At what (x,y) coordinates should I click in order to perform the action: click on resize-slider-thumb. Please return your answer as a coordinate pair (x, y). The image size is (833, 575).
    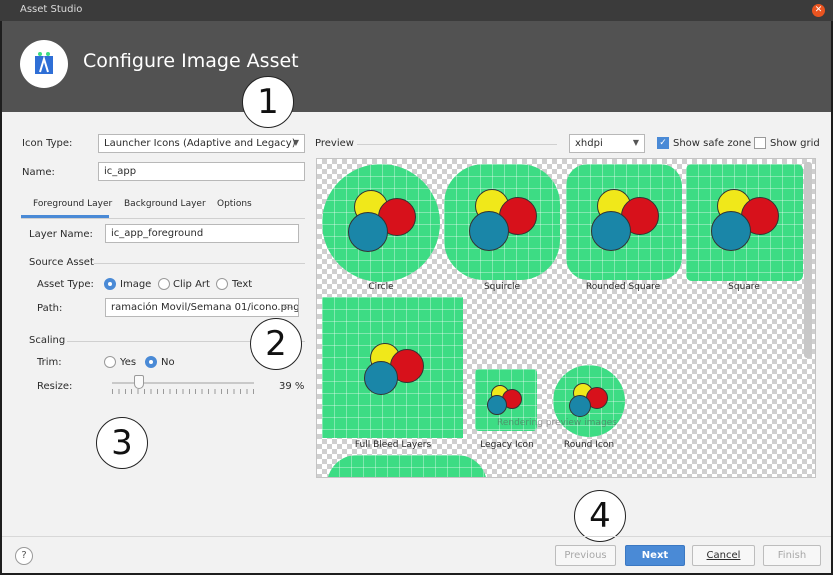
    Looking at the image, I should click on (139, 382).